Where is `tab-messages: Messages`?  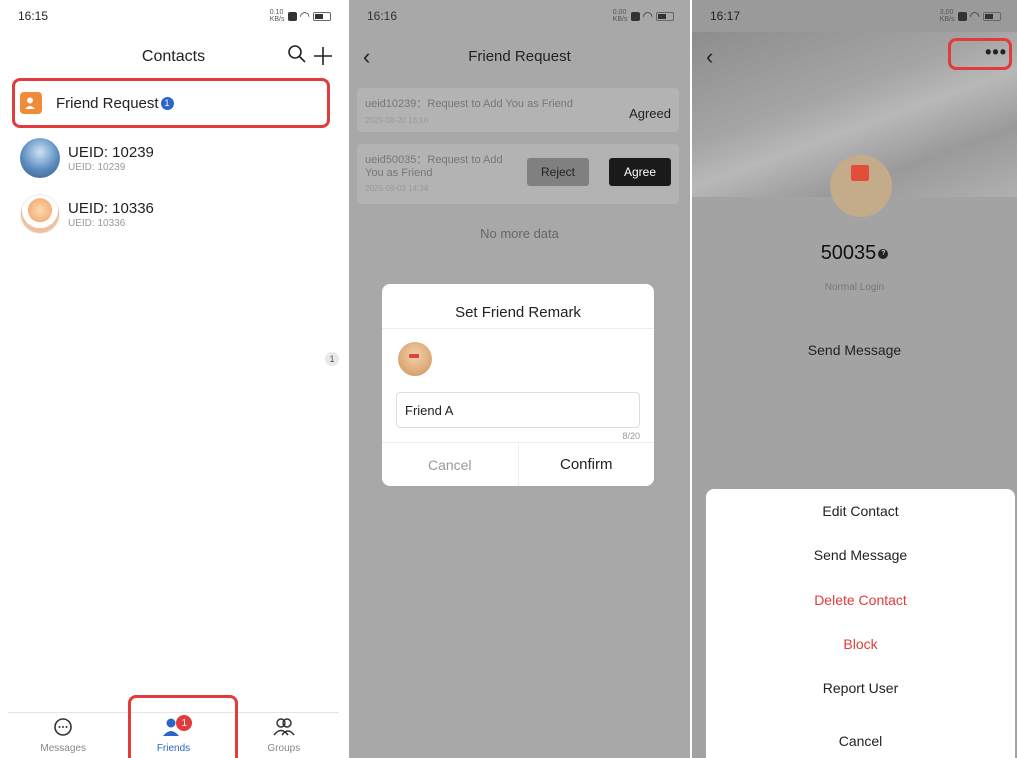 tab-messages: Messages is located at coordinates (63, 735).